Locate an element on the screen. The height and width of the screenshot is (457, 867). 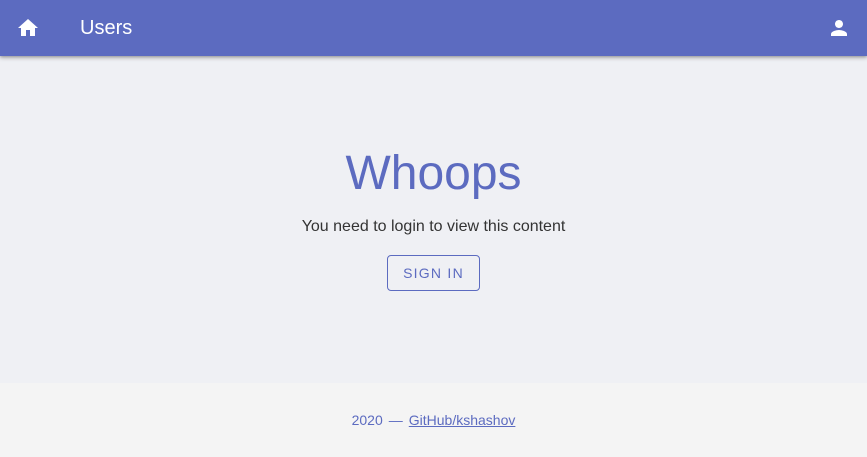
github-link: GitHub/kshashov is located at coordinates (462, 420).